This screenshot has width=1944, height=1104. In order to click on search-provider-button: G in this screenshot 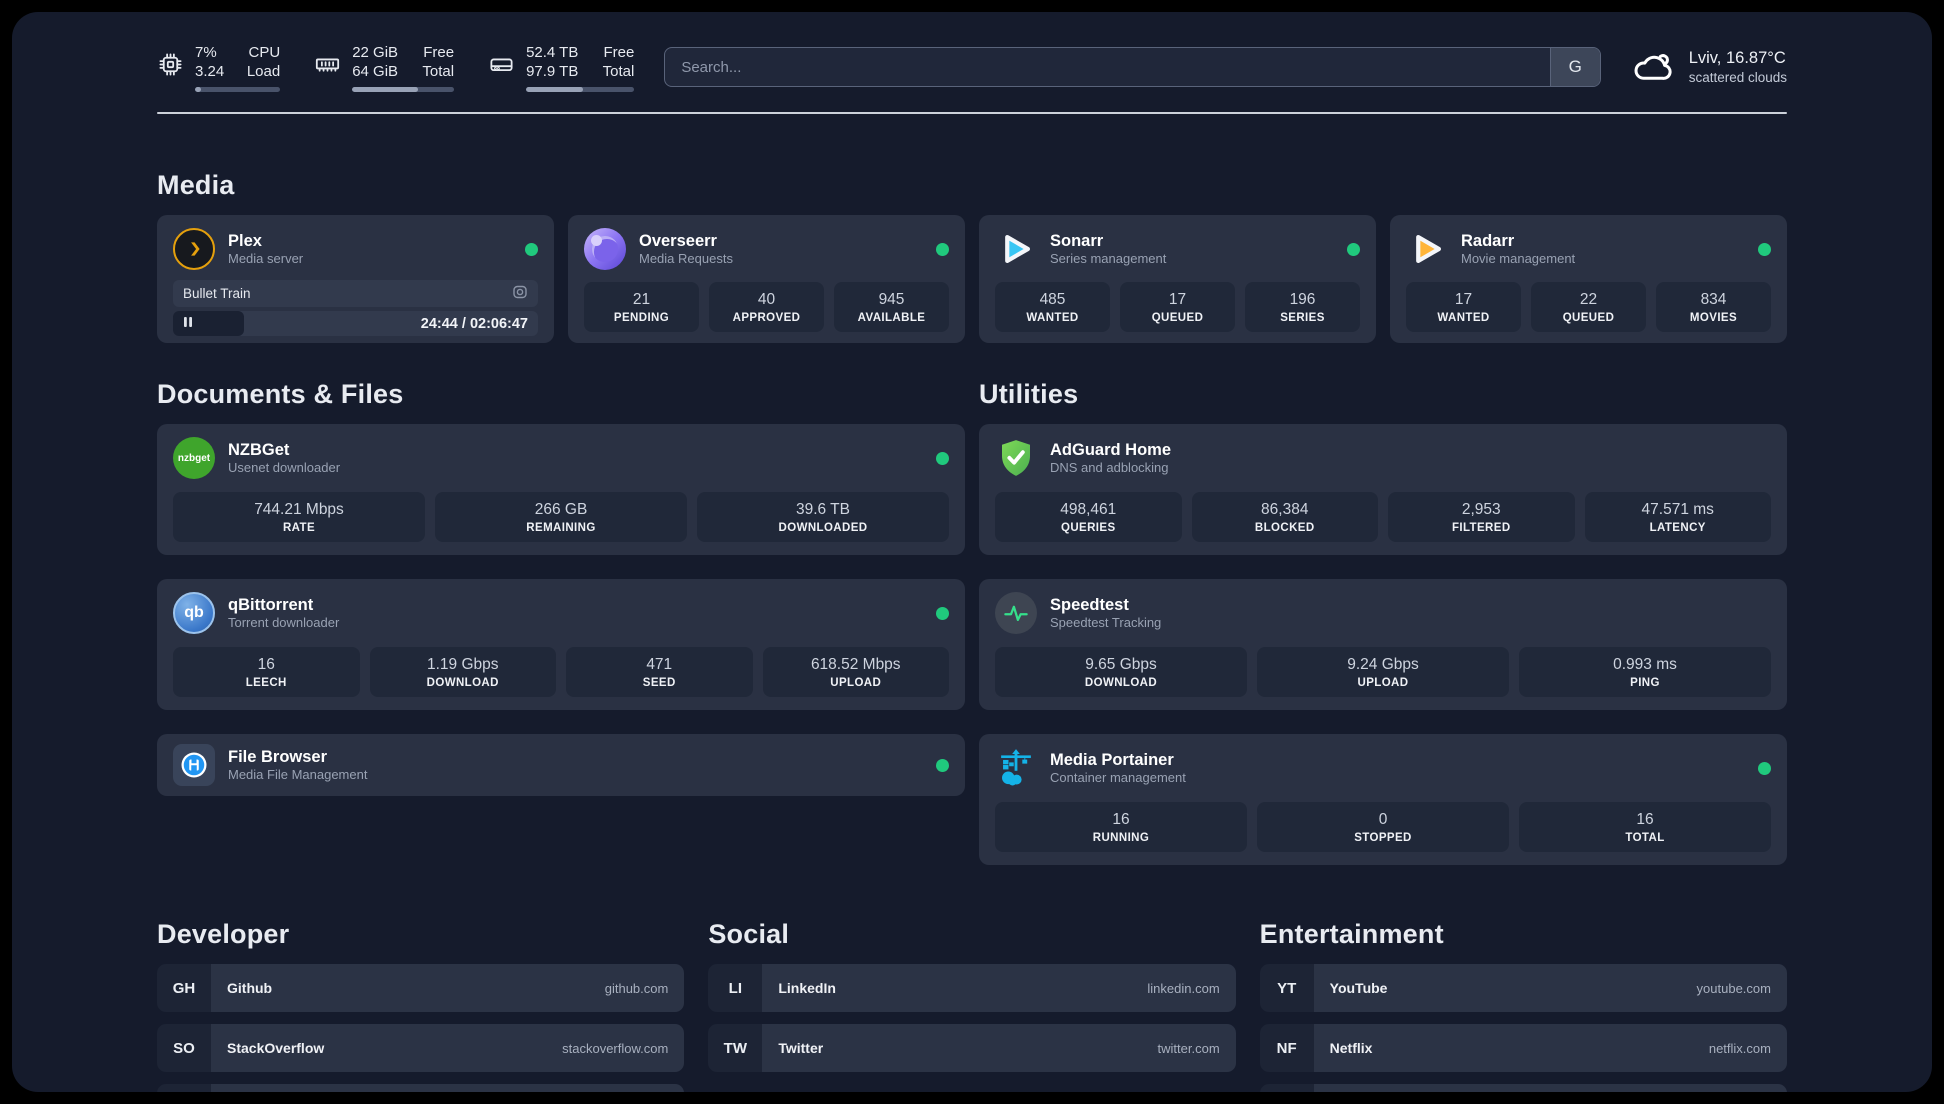, I will do `click(1574, 67)`.